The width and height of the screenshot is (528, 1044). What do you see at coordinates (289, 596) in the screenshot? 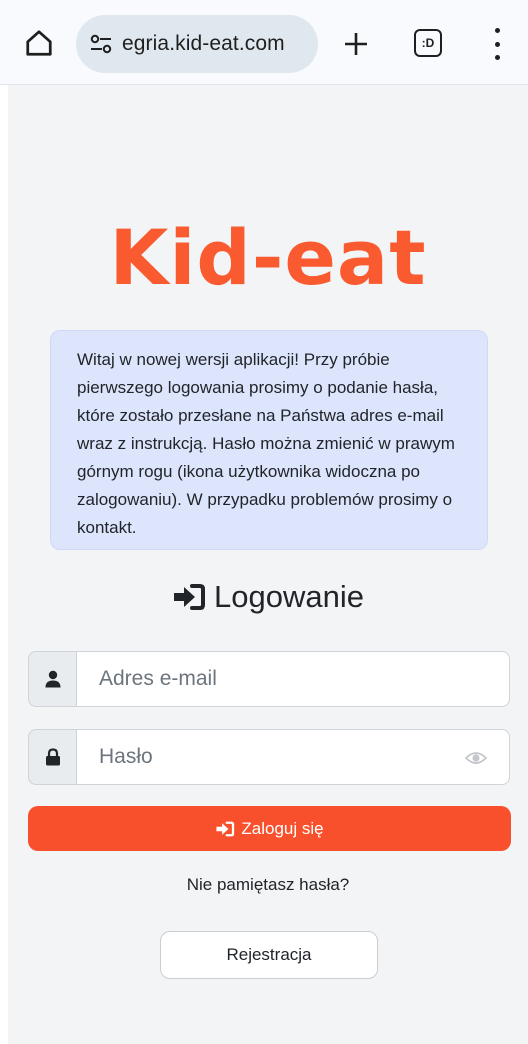
I see `login-title: Logowanie` at bounding box center [289, 596].